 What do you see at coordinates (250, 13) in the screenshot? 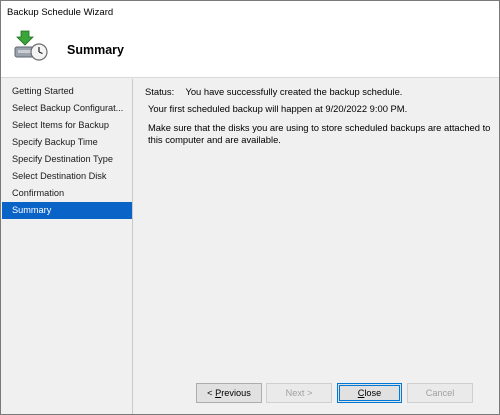
I see `title-bar: Backup Schedule Wizard` at bounding box center [250, 13].